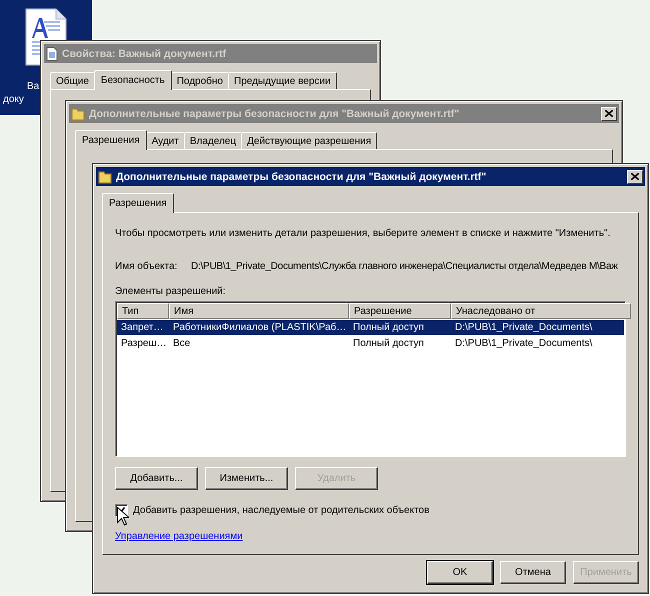 This screenshot has height=596, width=650. What do you see at coordinates (146, 266) in the screenshot?
I see `object-name-label: Имя объекта:` at bounding box center [146, 266].